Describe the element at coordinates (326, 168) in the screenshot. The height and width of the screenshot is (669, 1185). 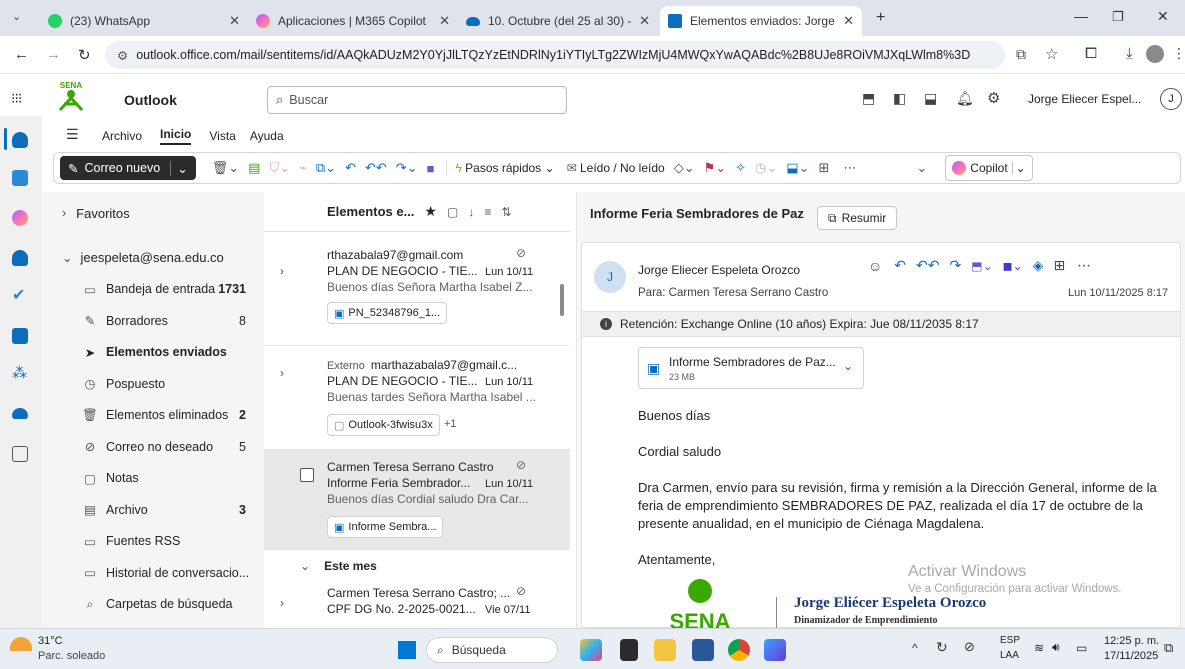
I see `move-icon: ⧉⌄` at that location.